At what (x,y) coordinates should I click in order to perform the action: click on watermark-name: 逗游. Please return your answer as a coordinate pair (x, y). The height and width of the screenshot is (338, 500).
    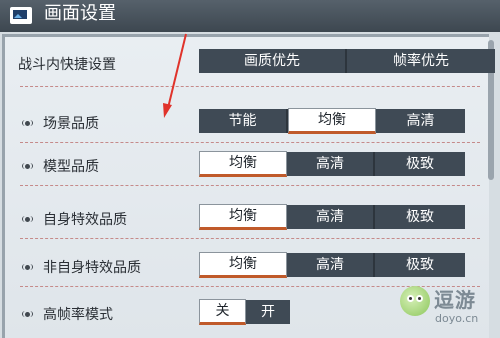
    Looking at the image, I should click on (455, 300).